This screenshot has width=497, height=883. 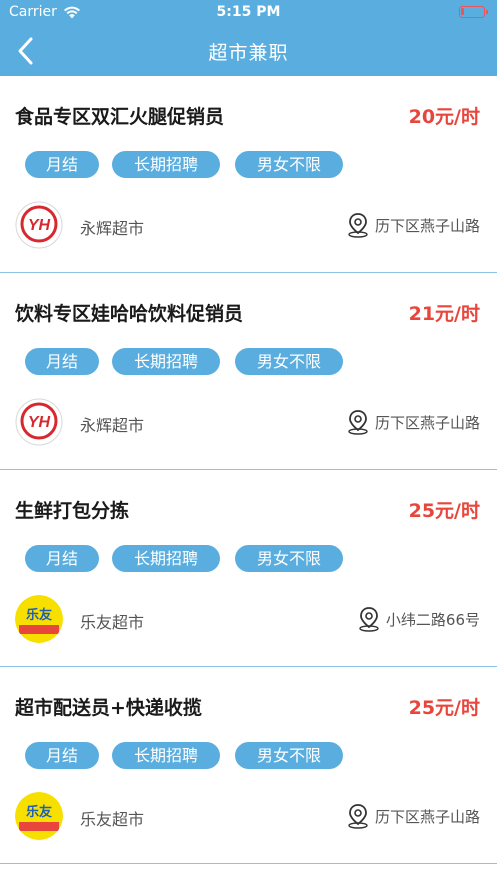 I want to click on battery-icon, so click(x=473, y=12).